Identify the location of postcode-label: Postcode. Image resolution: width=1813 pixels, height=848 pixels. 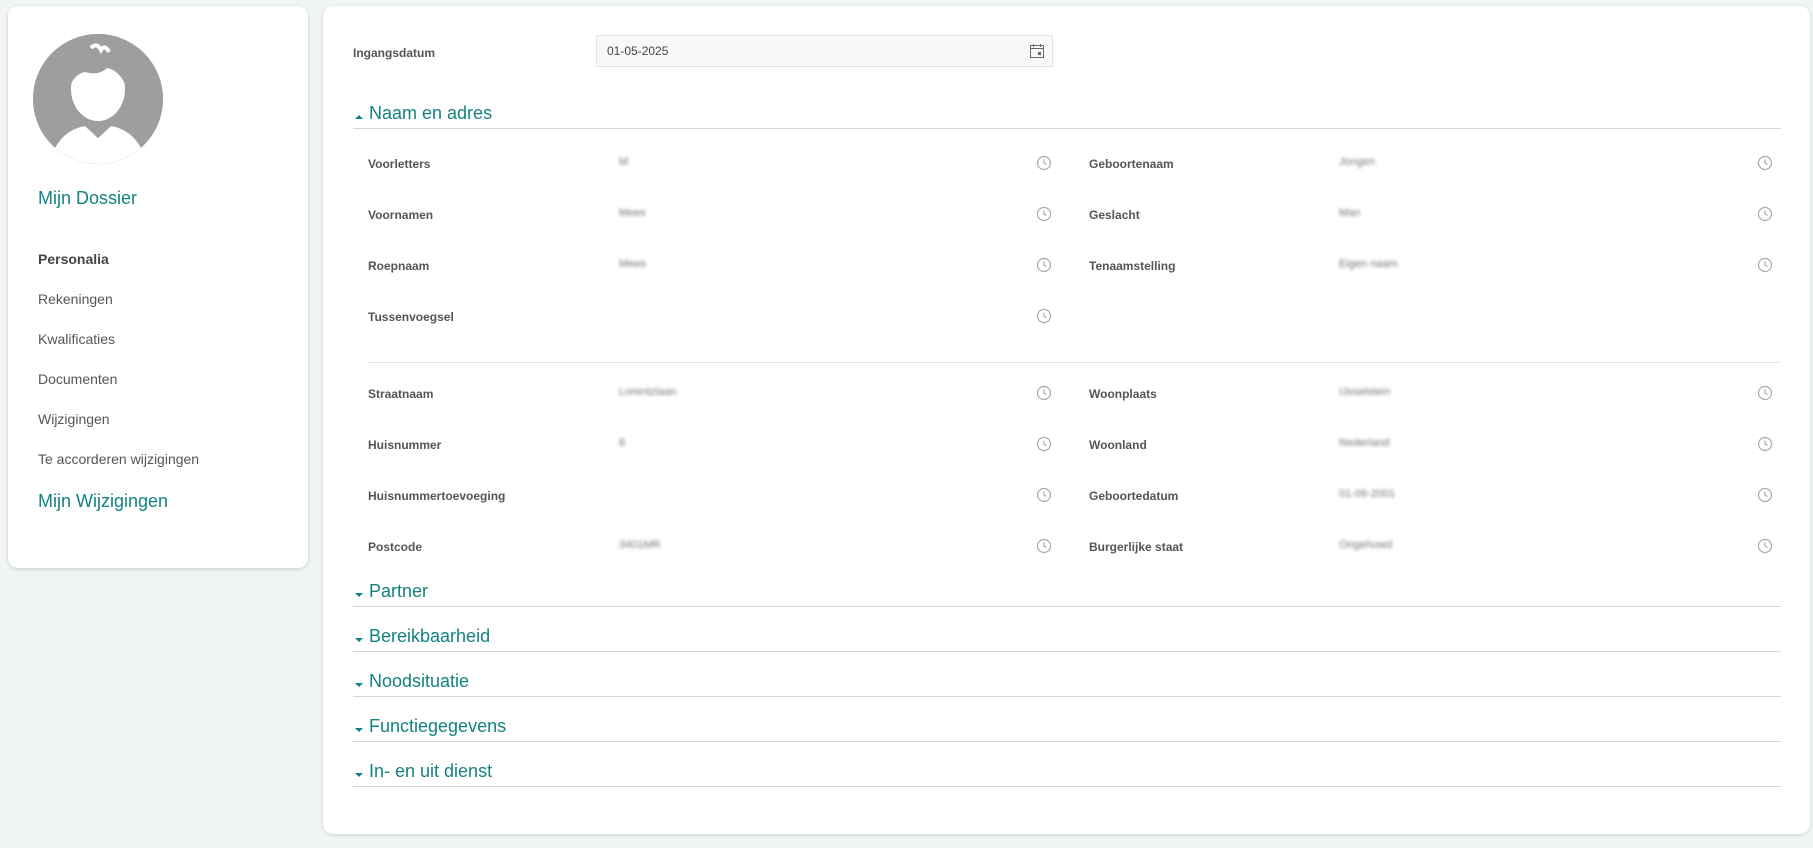
(395, 547).